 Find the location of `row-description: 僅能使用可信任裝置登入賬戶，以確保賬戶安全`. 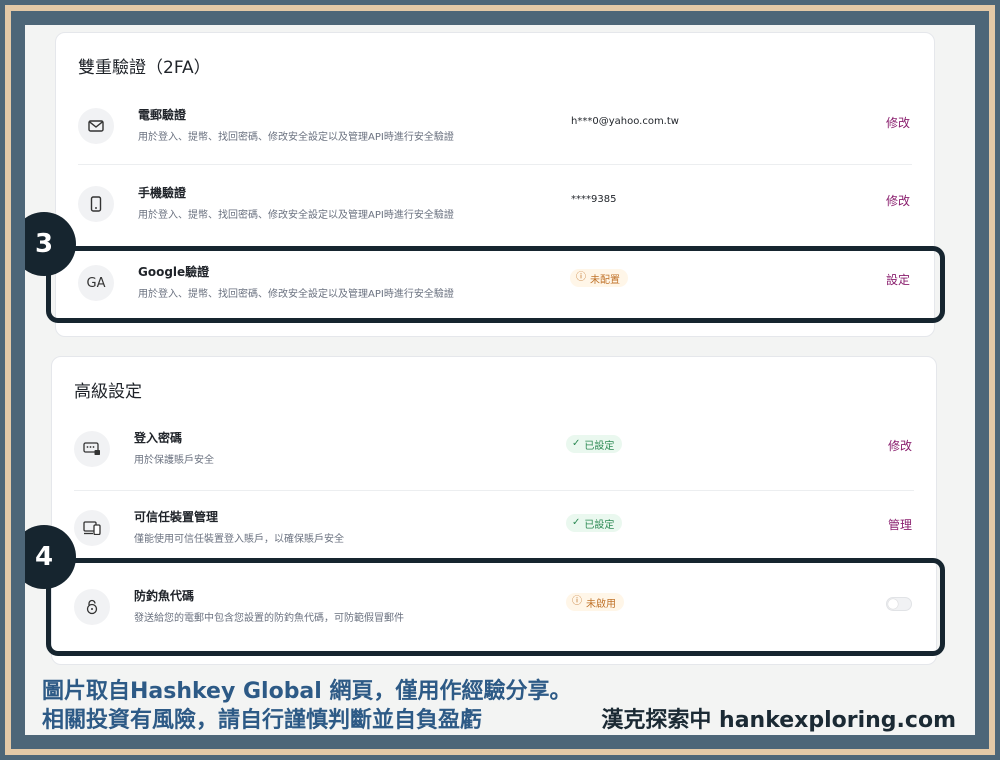

row-description: 僅能使用可信任裝置登入賬戶，以確保賬戶安全 is located at coordinates (239, 539).